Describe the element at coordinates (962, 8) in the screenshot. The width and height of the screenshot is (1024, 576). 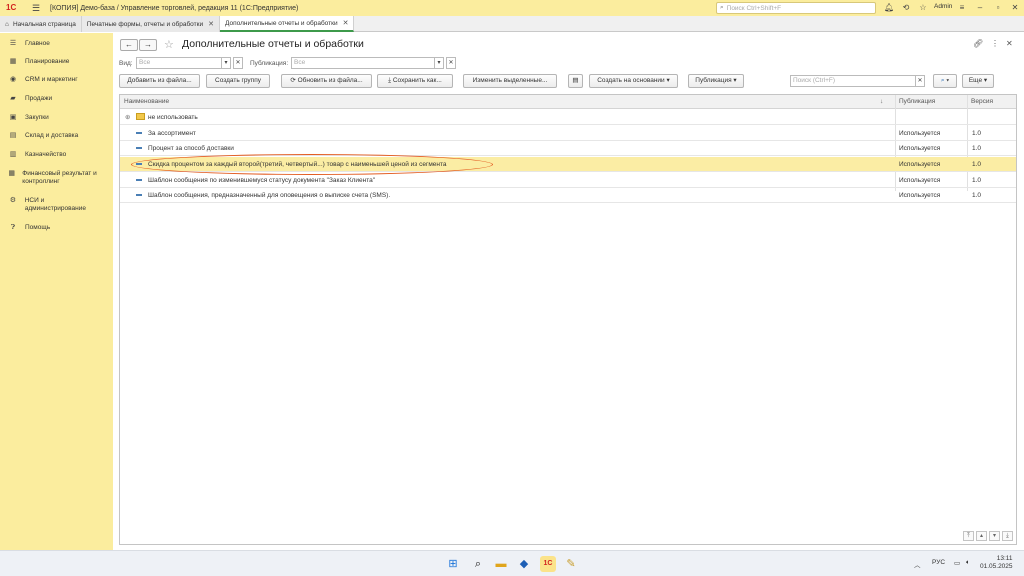
I see `settings-menu-icon: ≡` at that location.